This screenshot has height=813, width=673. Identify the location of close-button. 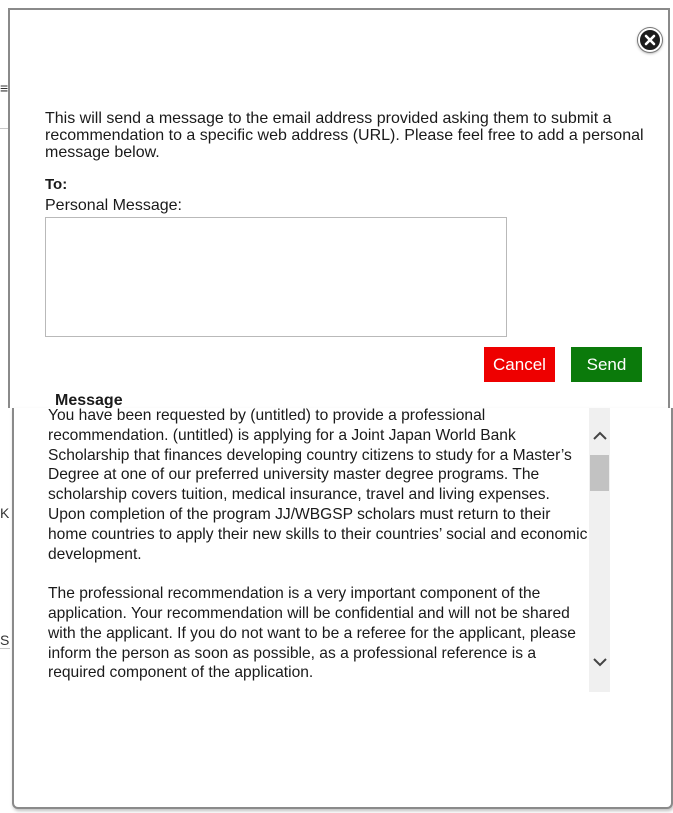
(650, 40).